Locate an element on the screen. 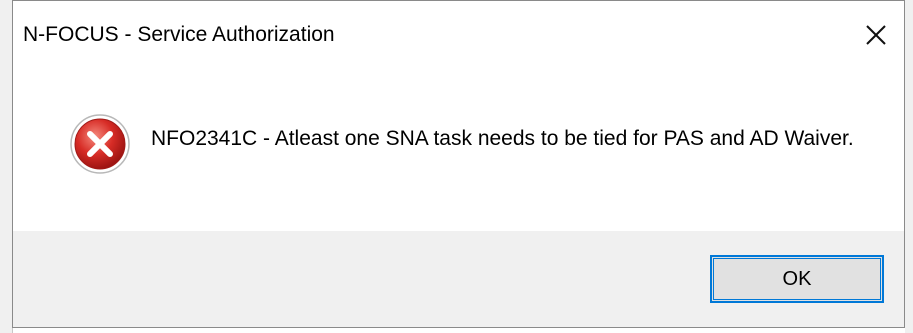  background-window-edge-right is located at coordinates (909, 166).